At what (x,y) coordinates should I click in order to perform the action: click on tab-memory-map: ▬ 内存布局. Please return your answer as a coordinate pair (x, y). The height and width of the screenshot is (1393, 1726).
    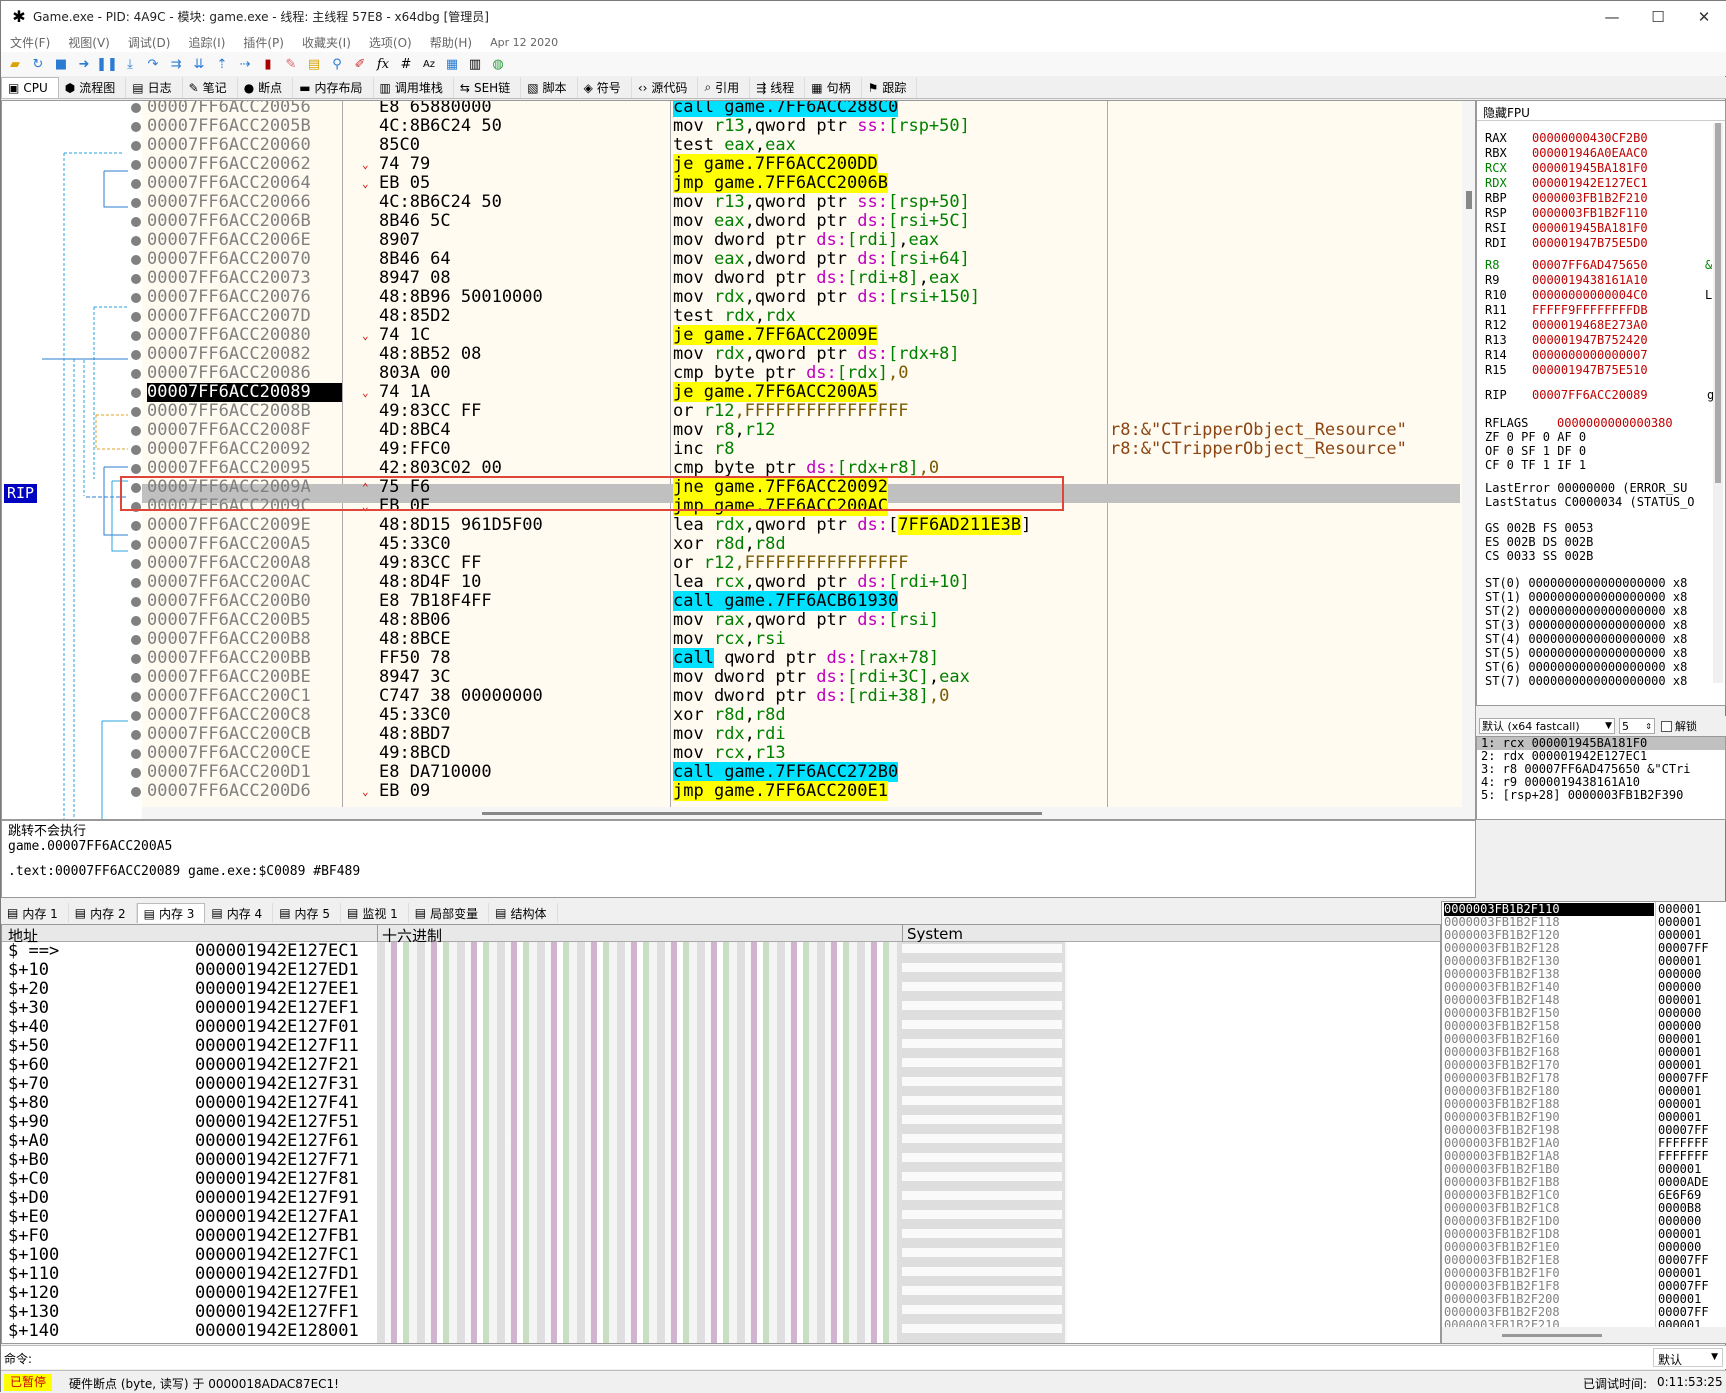
    Looking at the image, I should click on (333, 87).